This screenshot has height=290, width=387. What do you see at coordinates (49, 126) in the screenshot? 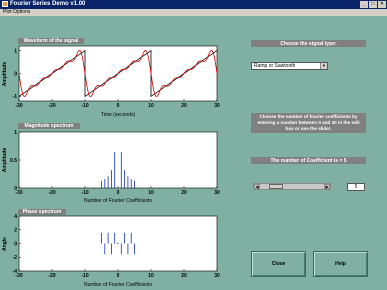
I see `magnitude-label: Magnitude spectrum` at bounding box center [49, 126].